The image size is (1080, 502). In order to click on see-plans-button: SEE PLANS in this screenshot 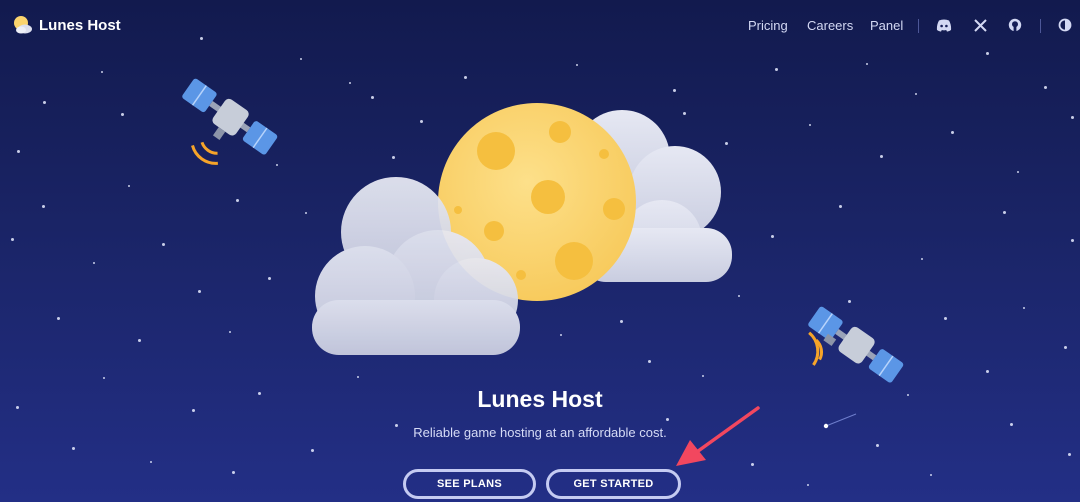, I will do `click(469, 484)`.